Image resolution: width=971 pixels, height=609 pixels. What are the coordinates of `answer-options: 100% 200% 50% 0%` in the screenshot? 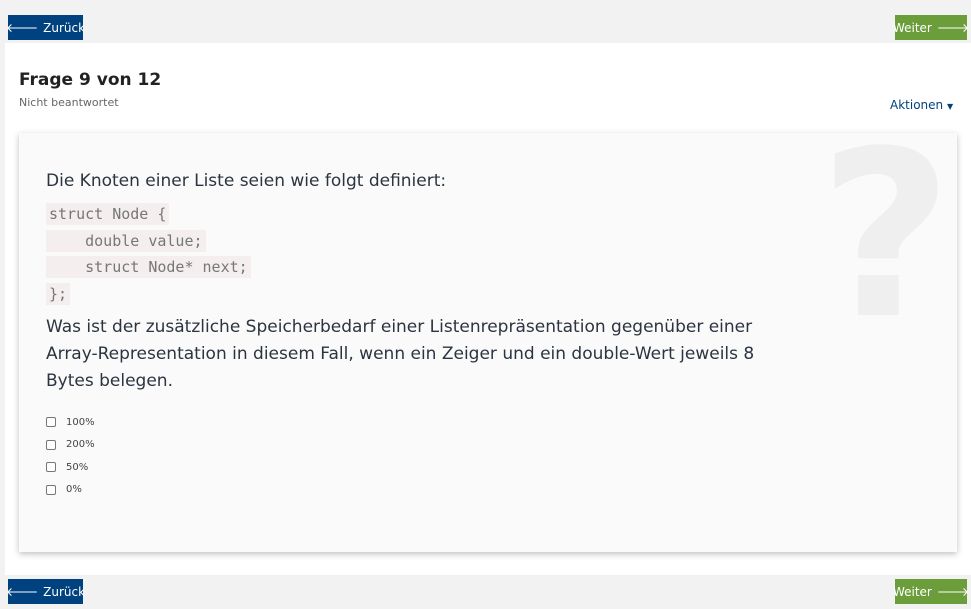 It's located at (70, 456).